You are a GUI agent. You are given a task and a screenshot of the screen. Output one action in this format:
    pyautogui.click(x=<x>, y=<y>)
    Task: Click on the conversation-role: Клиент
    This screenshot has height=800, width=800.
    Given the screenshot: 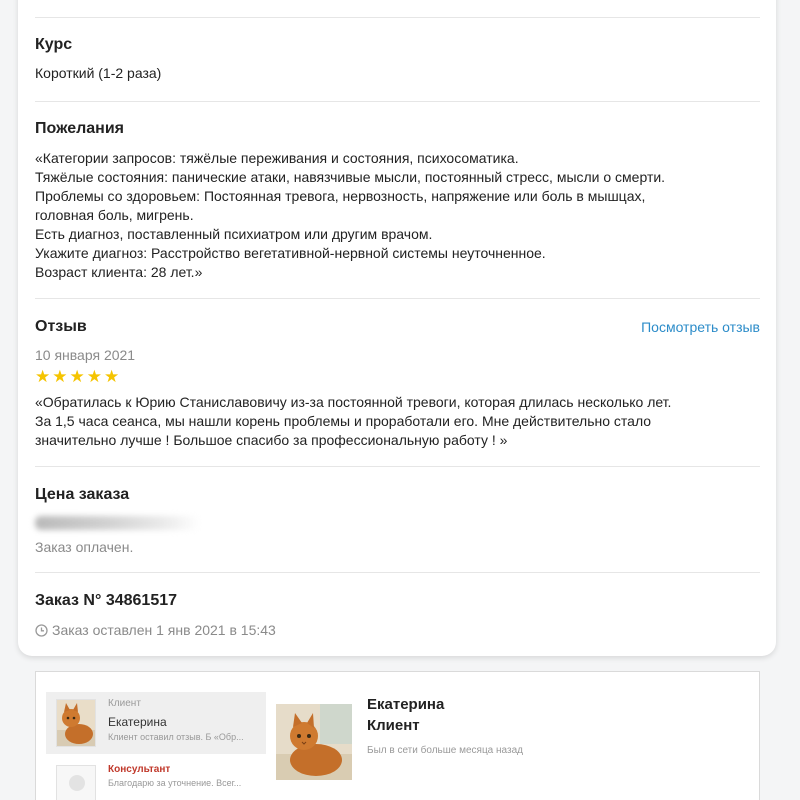 What is the action you would take?
    pyautogui.click(x=124, y=703)
    